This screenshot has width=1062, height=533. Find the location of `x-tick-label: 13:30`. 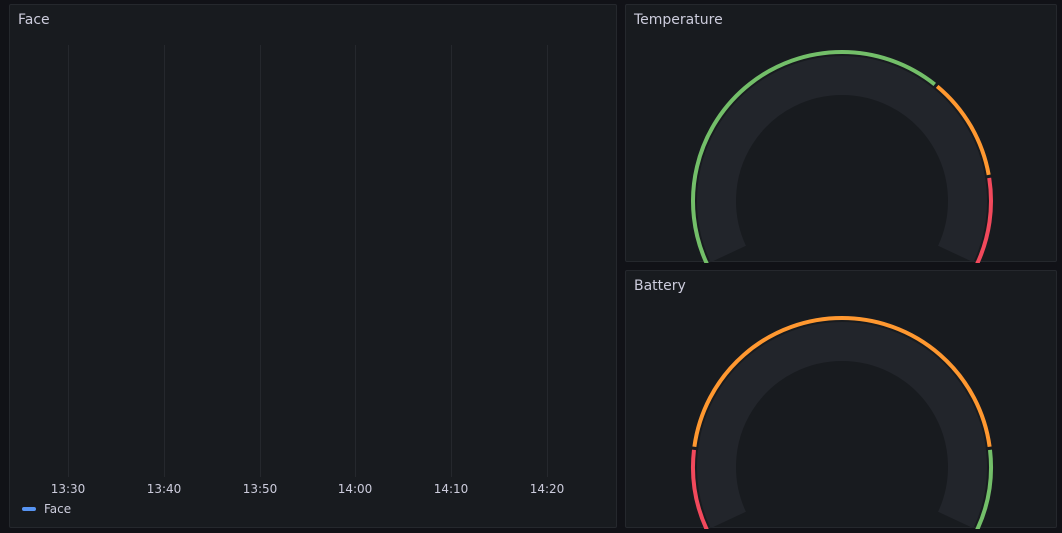

x-tick-label: 13:30 is located at coordinates (68, 489).